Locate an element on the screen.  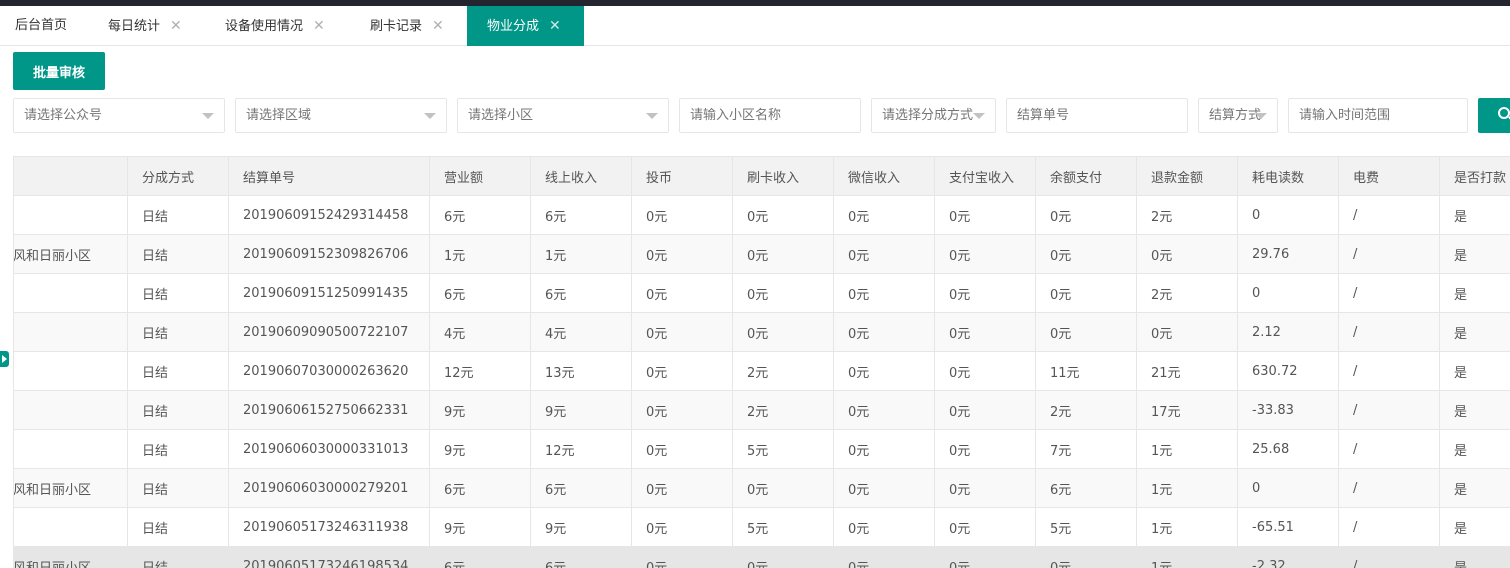
triangle-right-icon is located at coordinates (4, 359).